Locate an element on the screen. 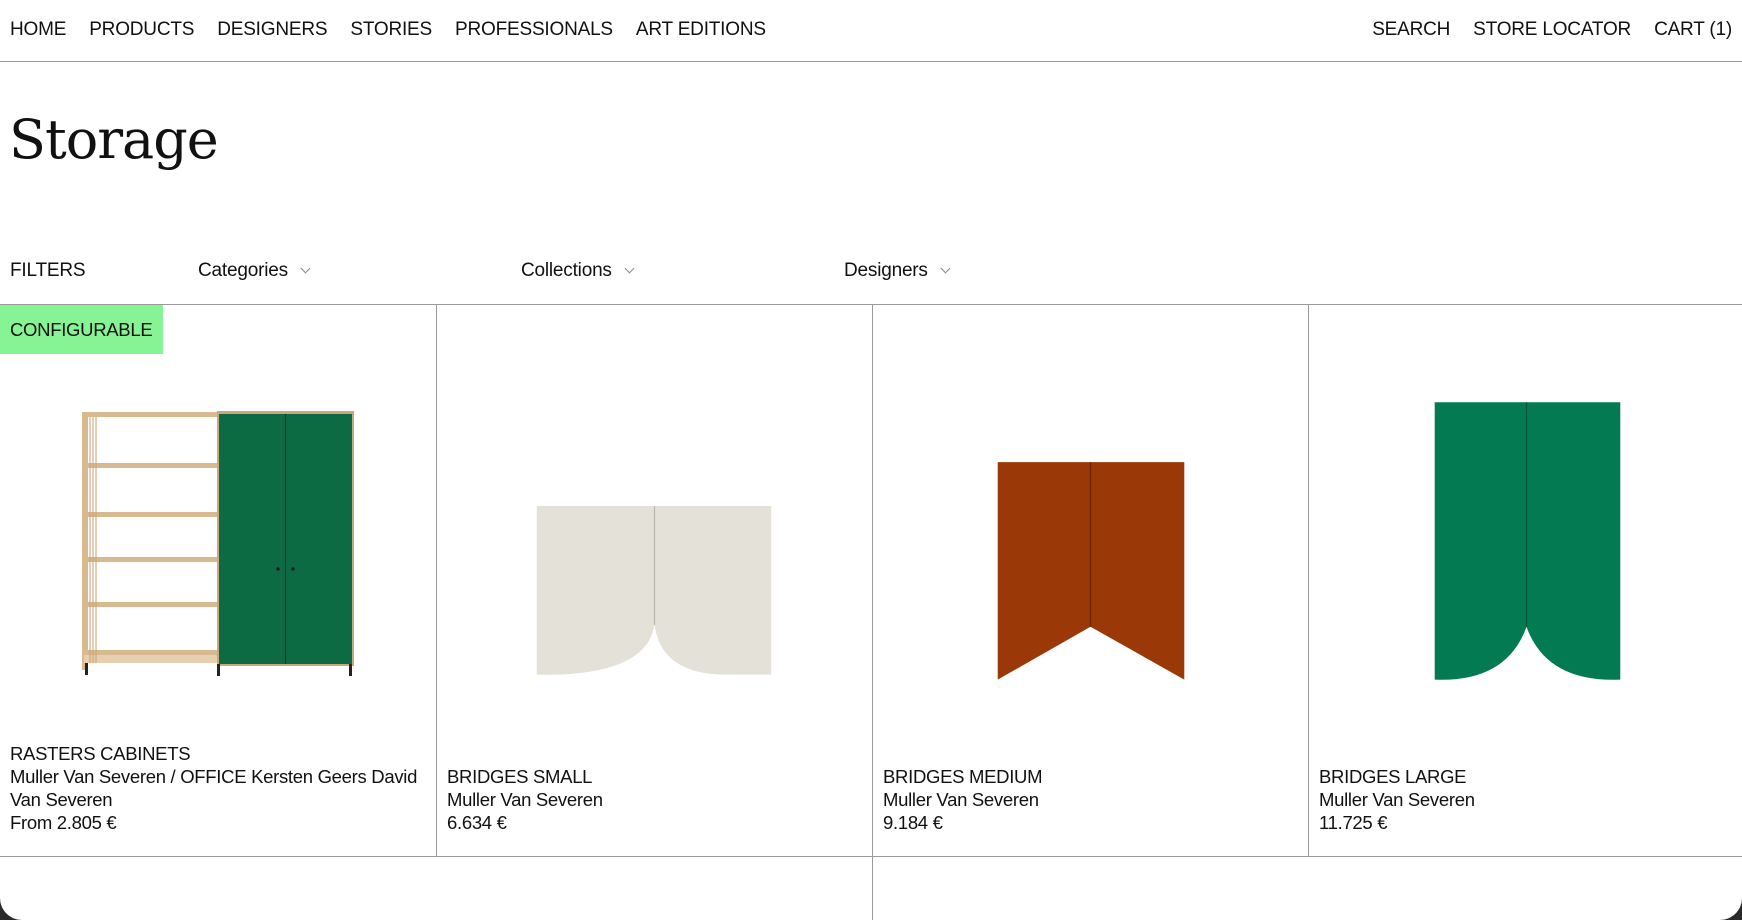 The height and width of the screenshot is (920, 1742). grid-divider is located at coordinates (872, 888).